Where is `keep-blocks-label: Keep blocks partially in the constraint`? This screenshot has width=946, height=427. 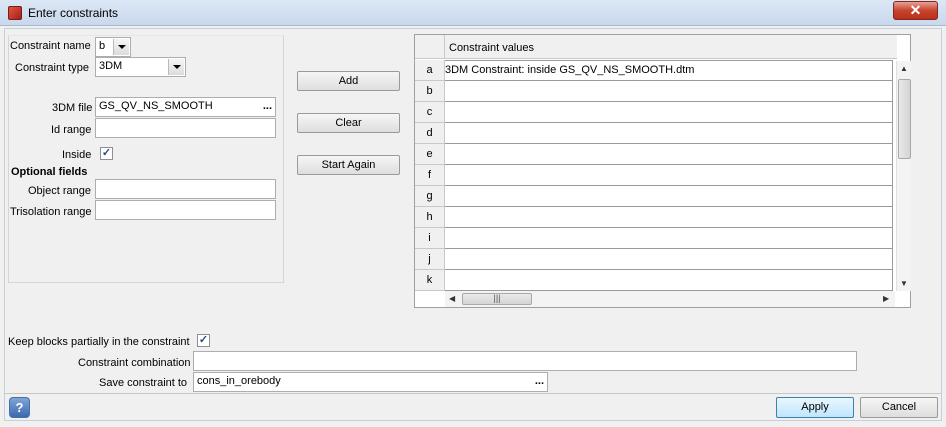 keep-blocks-label: Keep blocks partially in the constraint is located at coordinates (99, 342).